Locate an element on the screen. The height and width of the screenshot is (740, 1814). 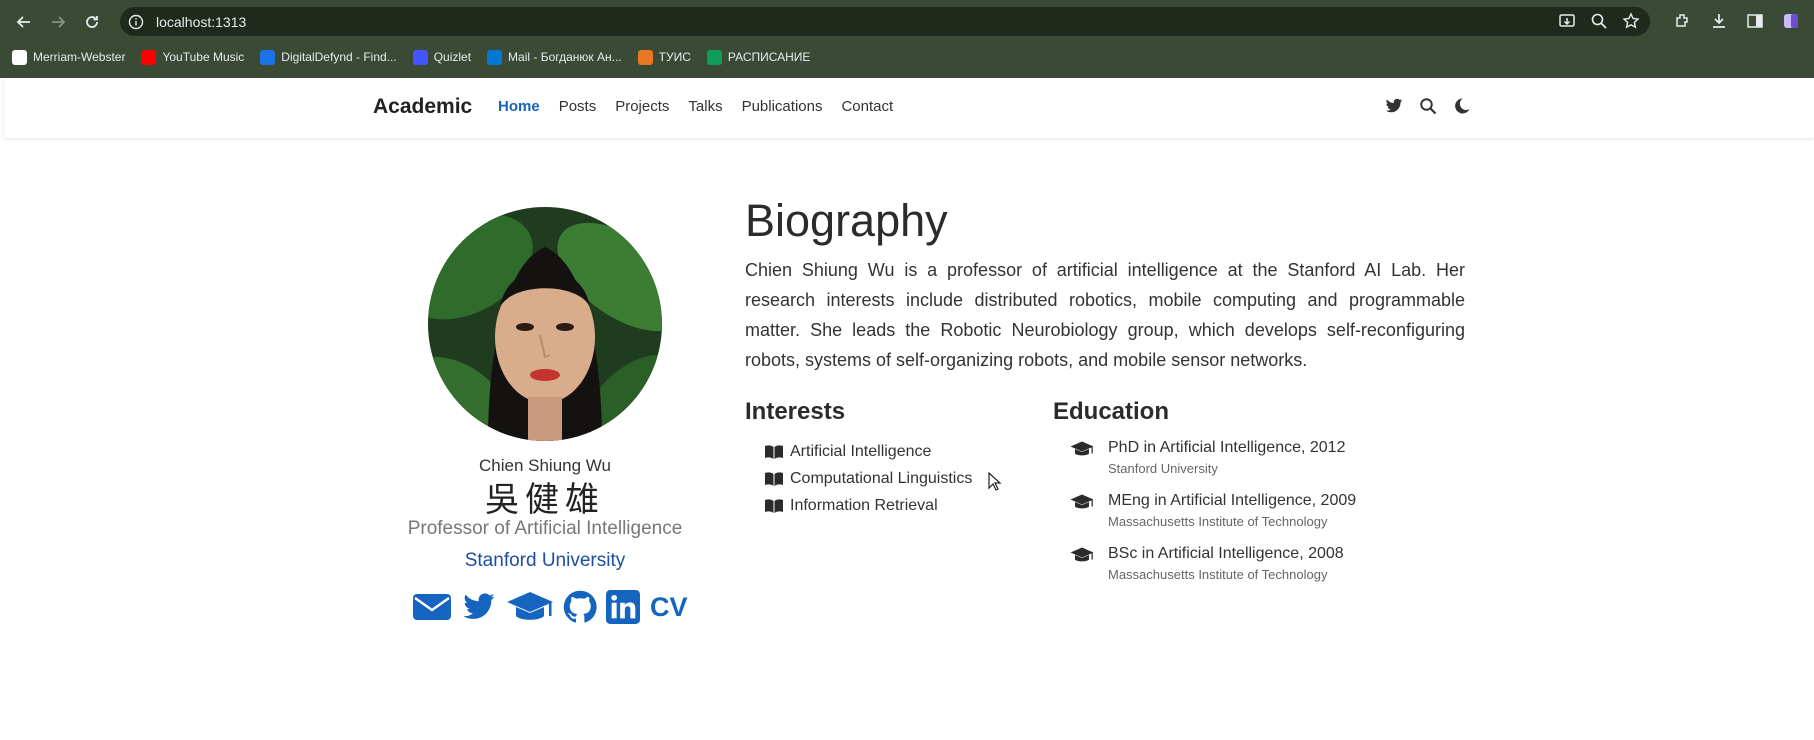
bookmark-label: Merriam-Webster is located at coordinates (79, 57).